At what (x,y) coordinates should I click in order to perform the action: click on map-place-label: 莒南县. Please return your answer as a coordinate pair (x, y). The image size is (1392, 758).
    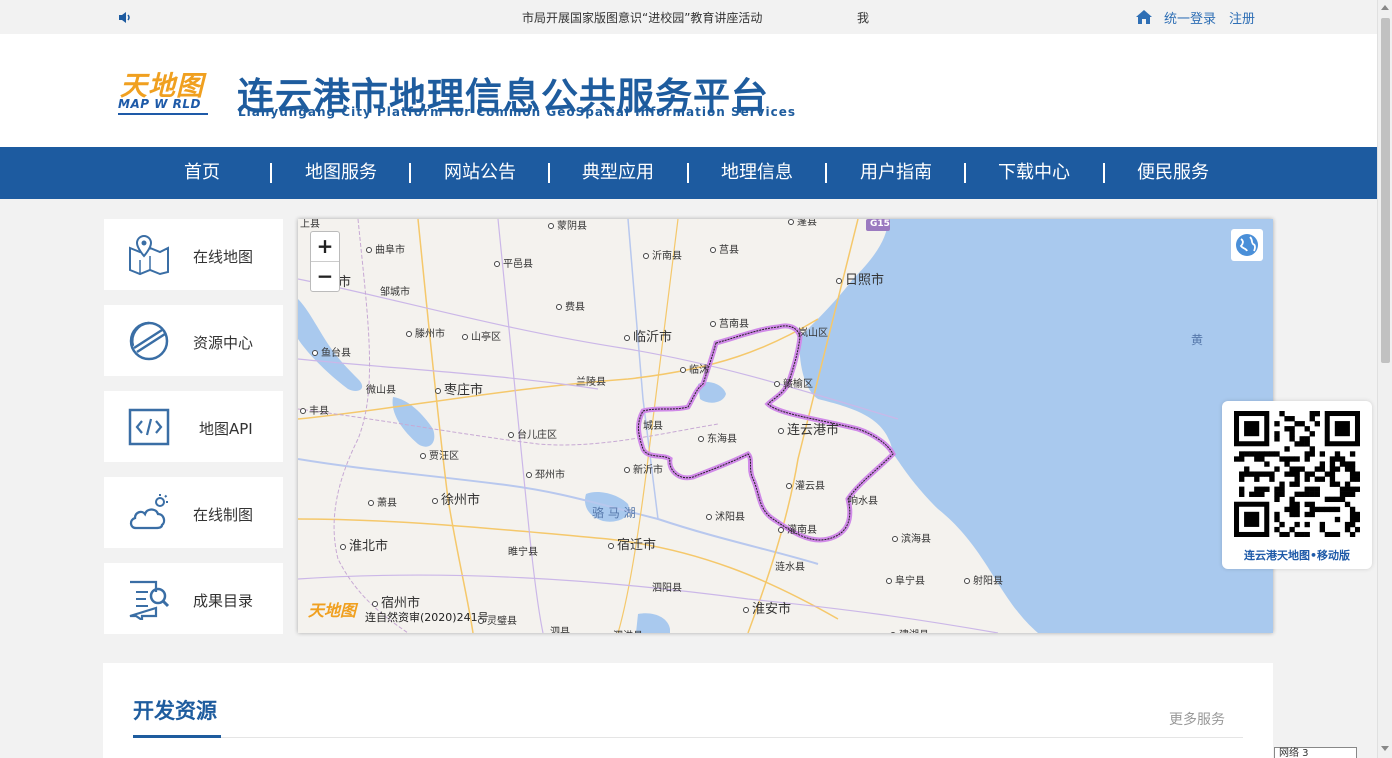
    Looking at the image, I should click on (729, 322).